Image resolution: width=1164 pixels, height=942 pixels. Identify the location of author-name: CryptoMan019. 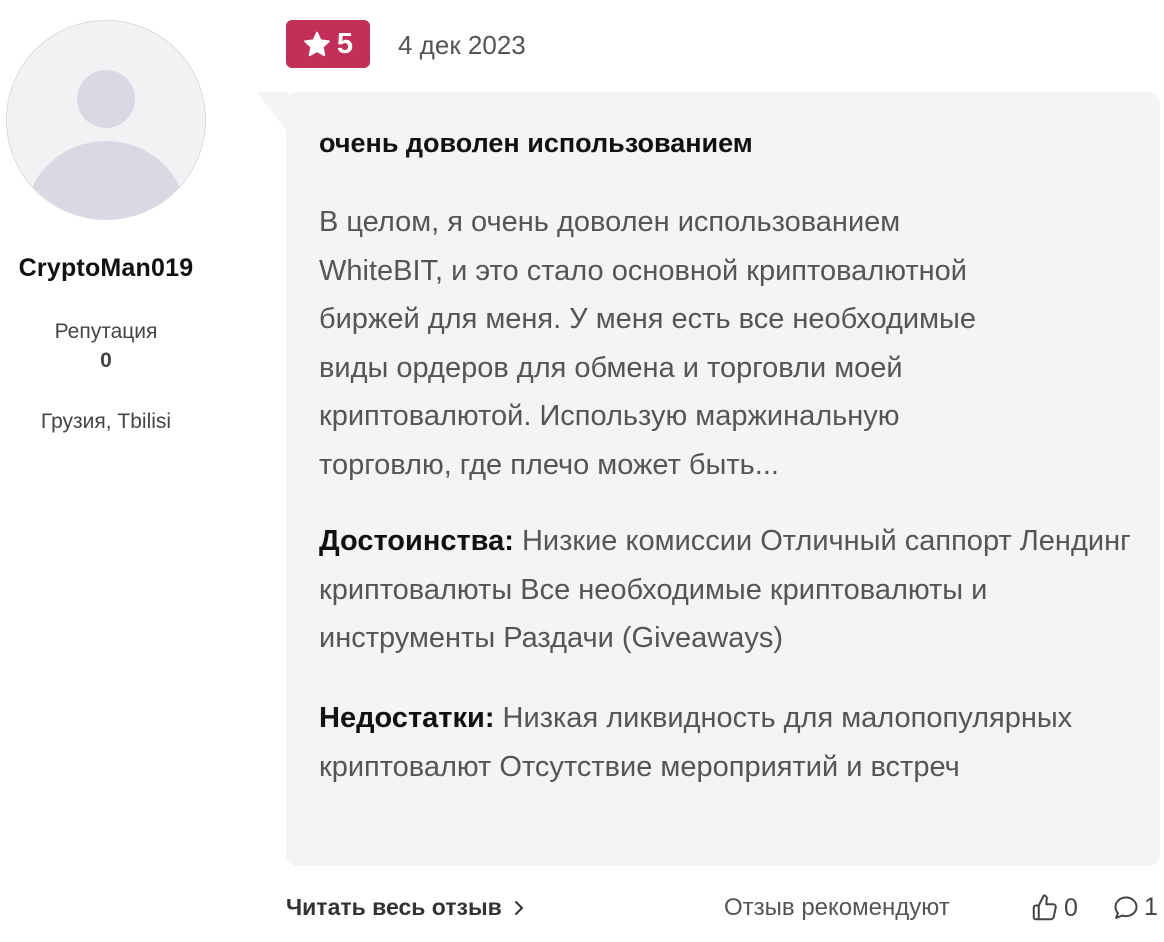
(106, 268).